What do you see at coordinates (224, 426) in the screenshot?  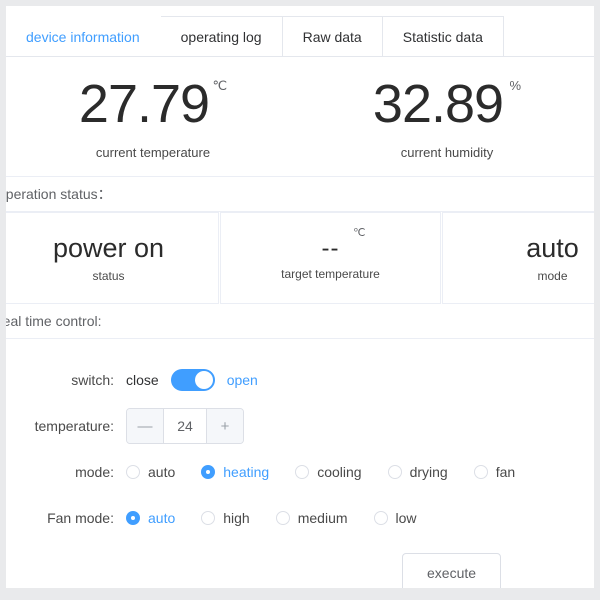 I see `plus-icon: +` at bounding box center [224, 426].